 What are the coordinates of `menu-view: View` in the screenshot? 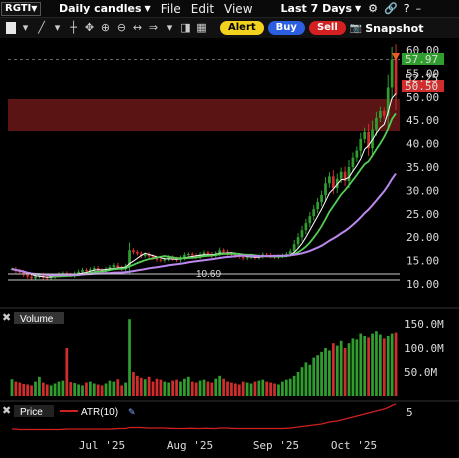 It's located at (238, 9).